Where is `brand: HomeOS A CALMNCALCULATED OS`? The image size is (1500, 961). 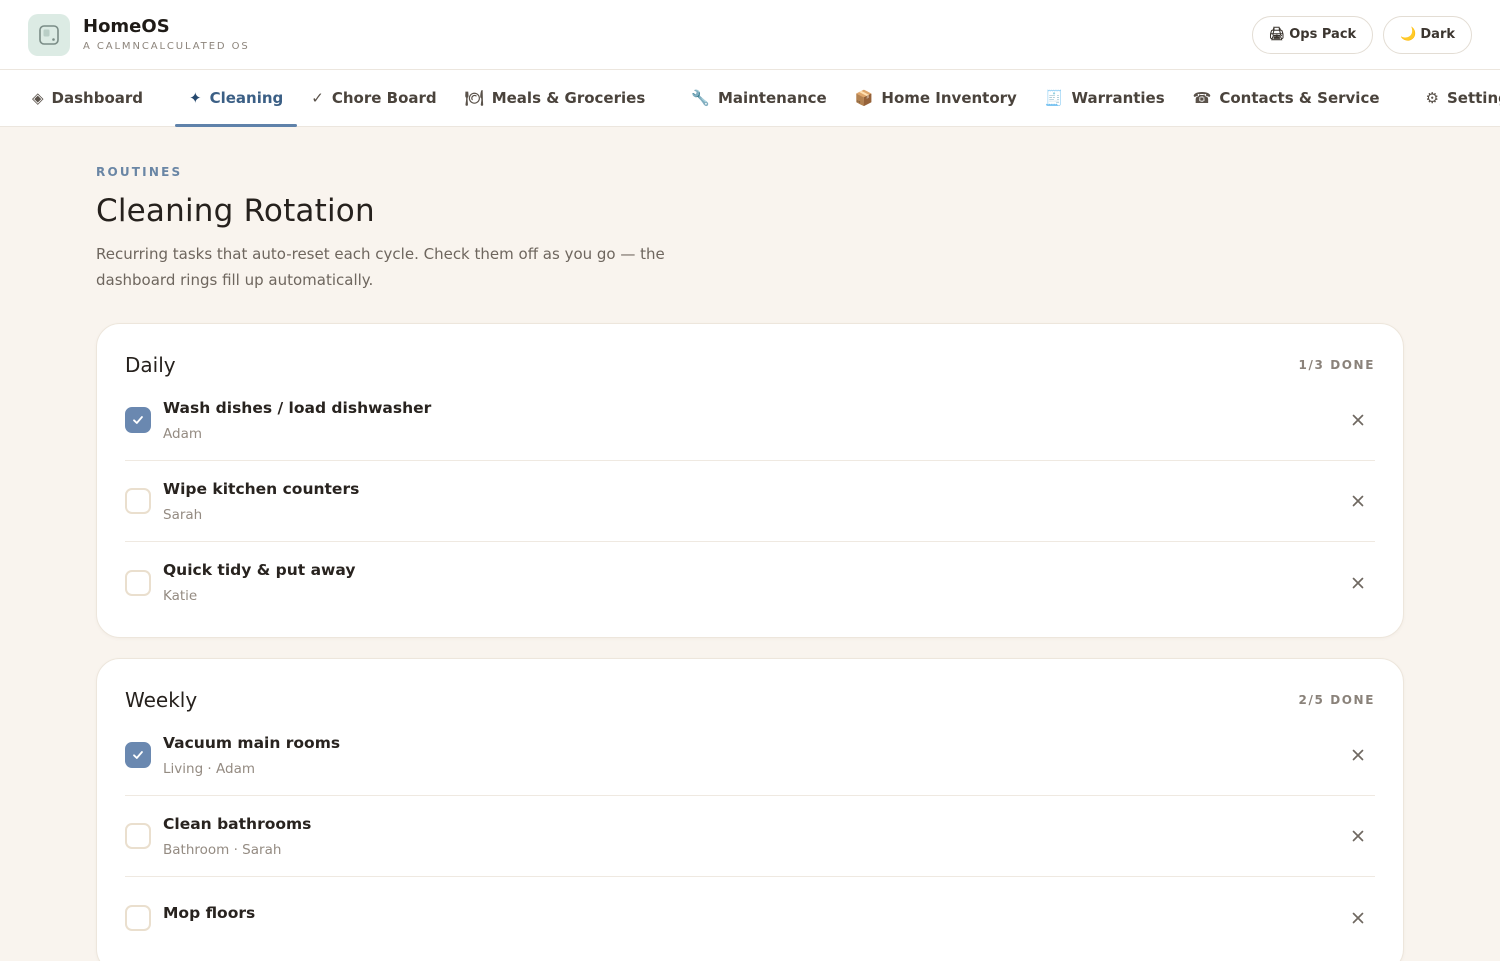
brand: HomeOS A CALMNCALCULATED OS is located at coordinates (139, 34).